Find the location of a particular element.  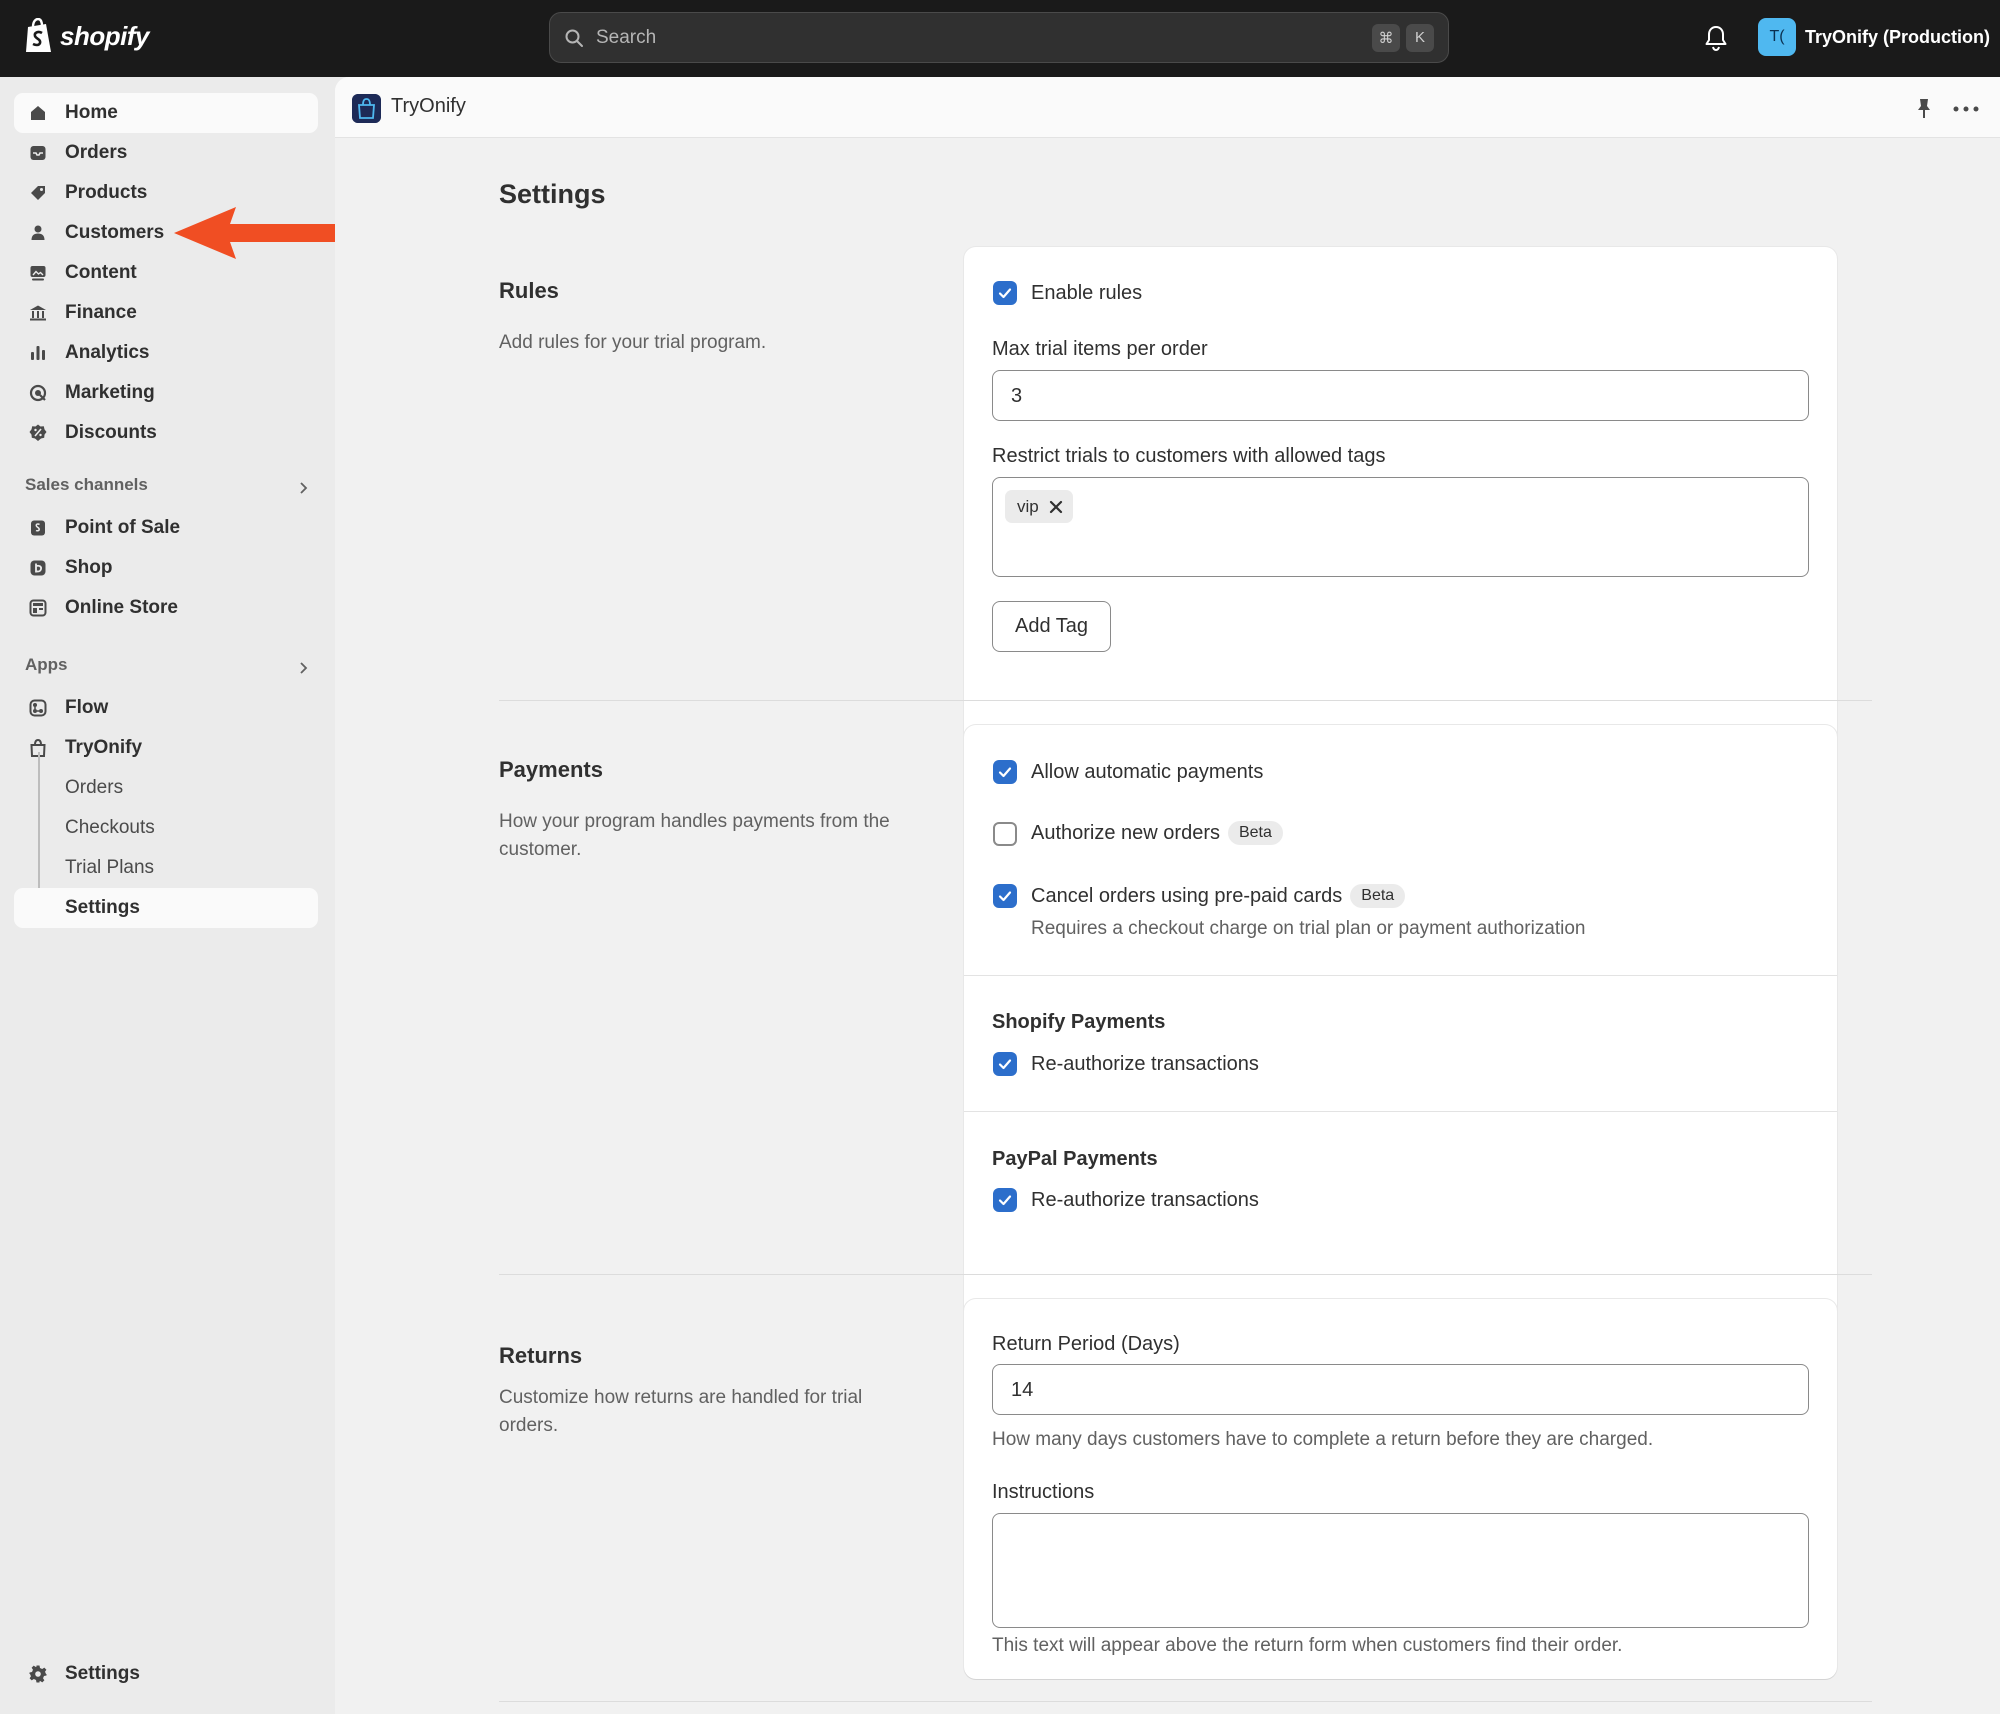

shopify-logo: shopify is located at coordinates (86, 36).